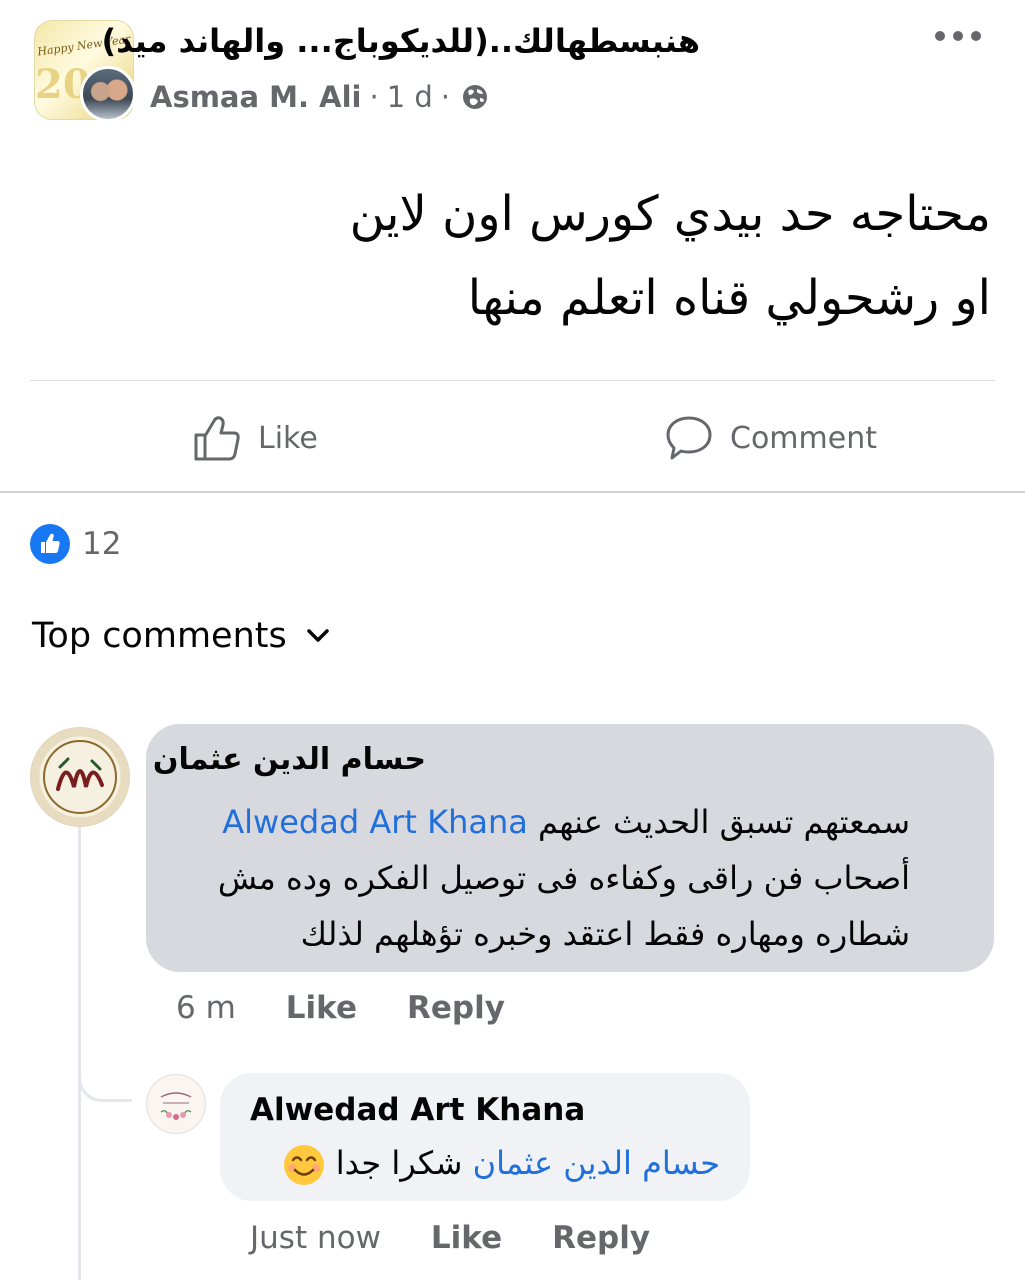  I want to click on smiling-face-icon, so click(303, 1165).